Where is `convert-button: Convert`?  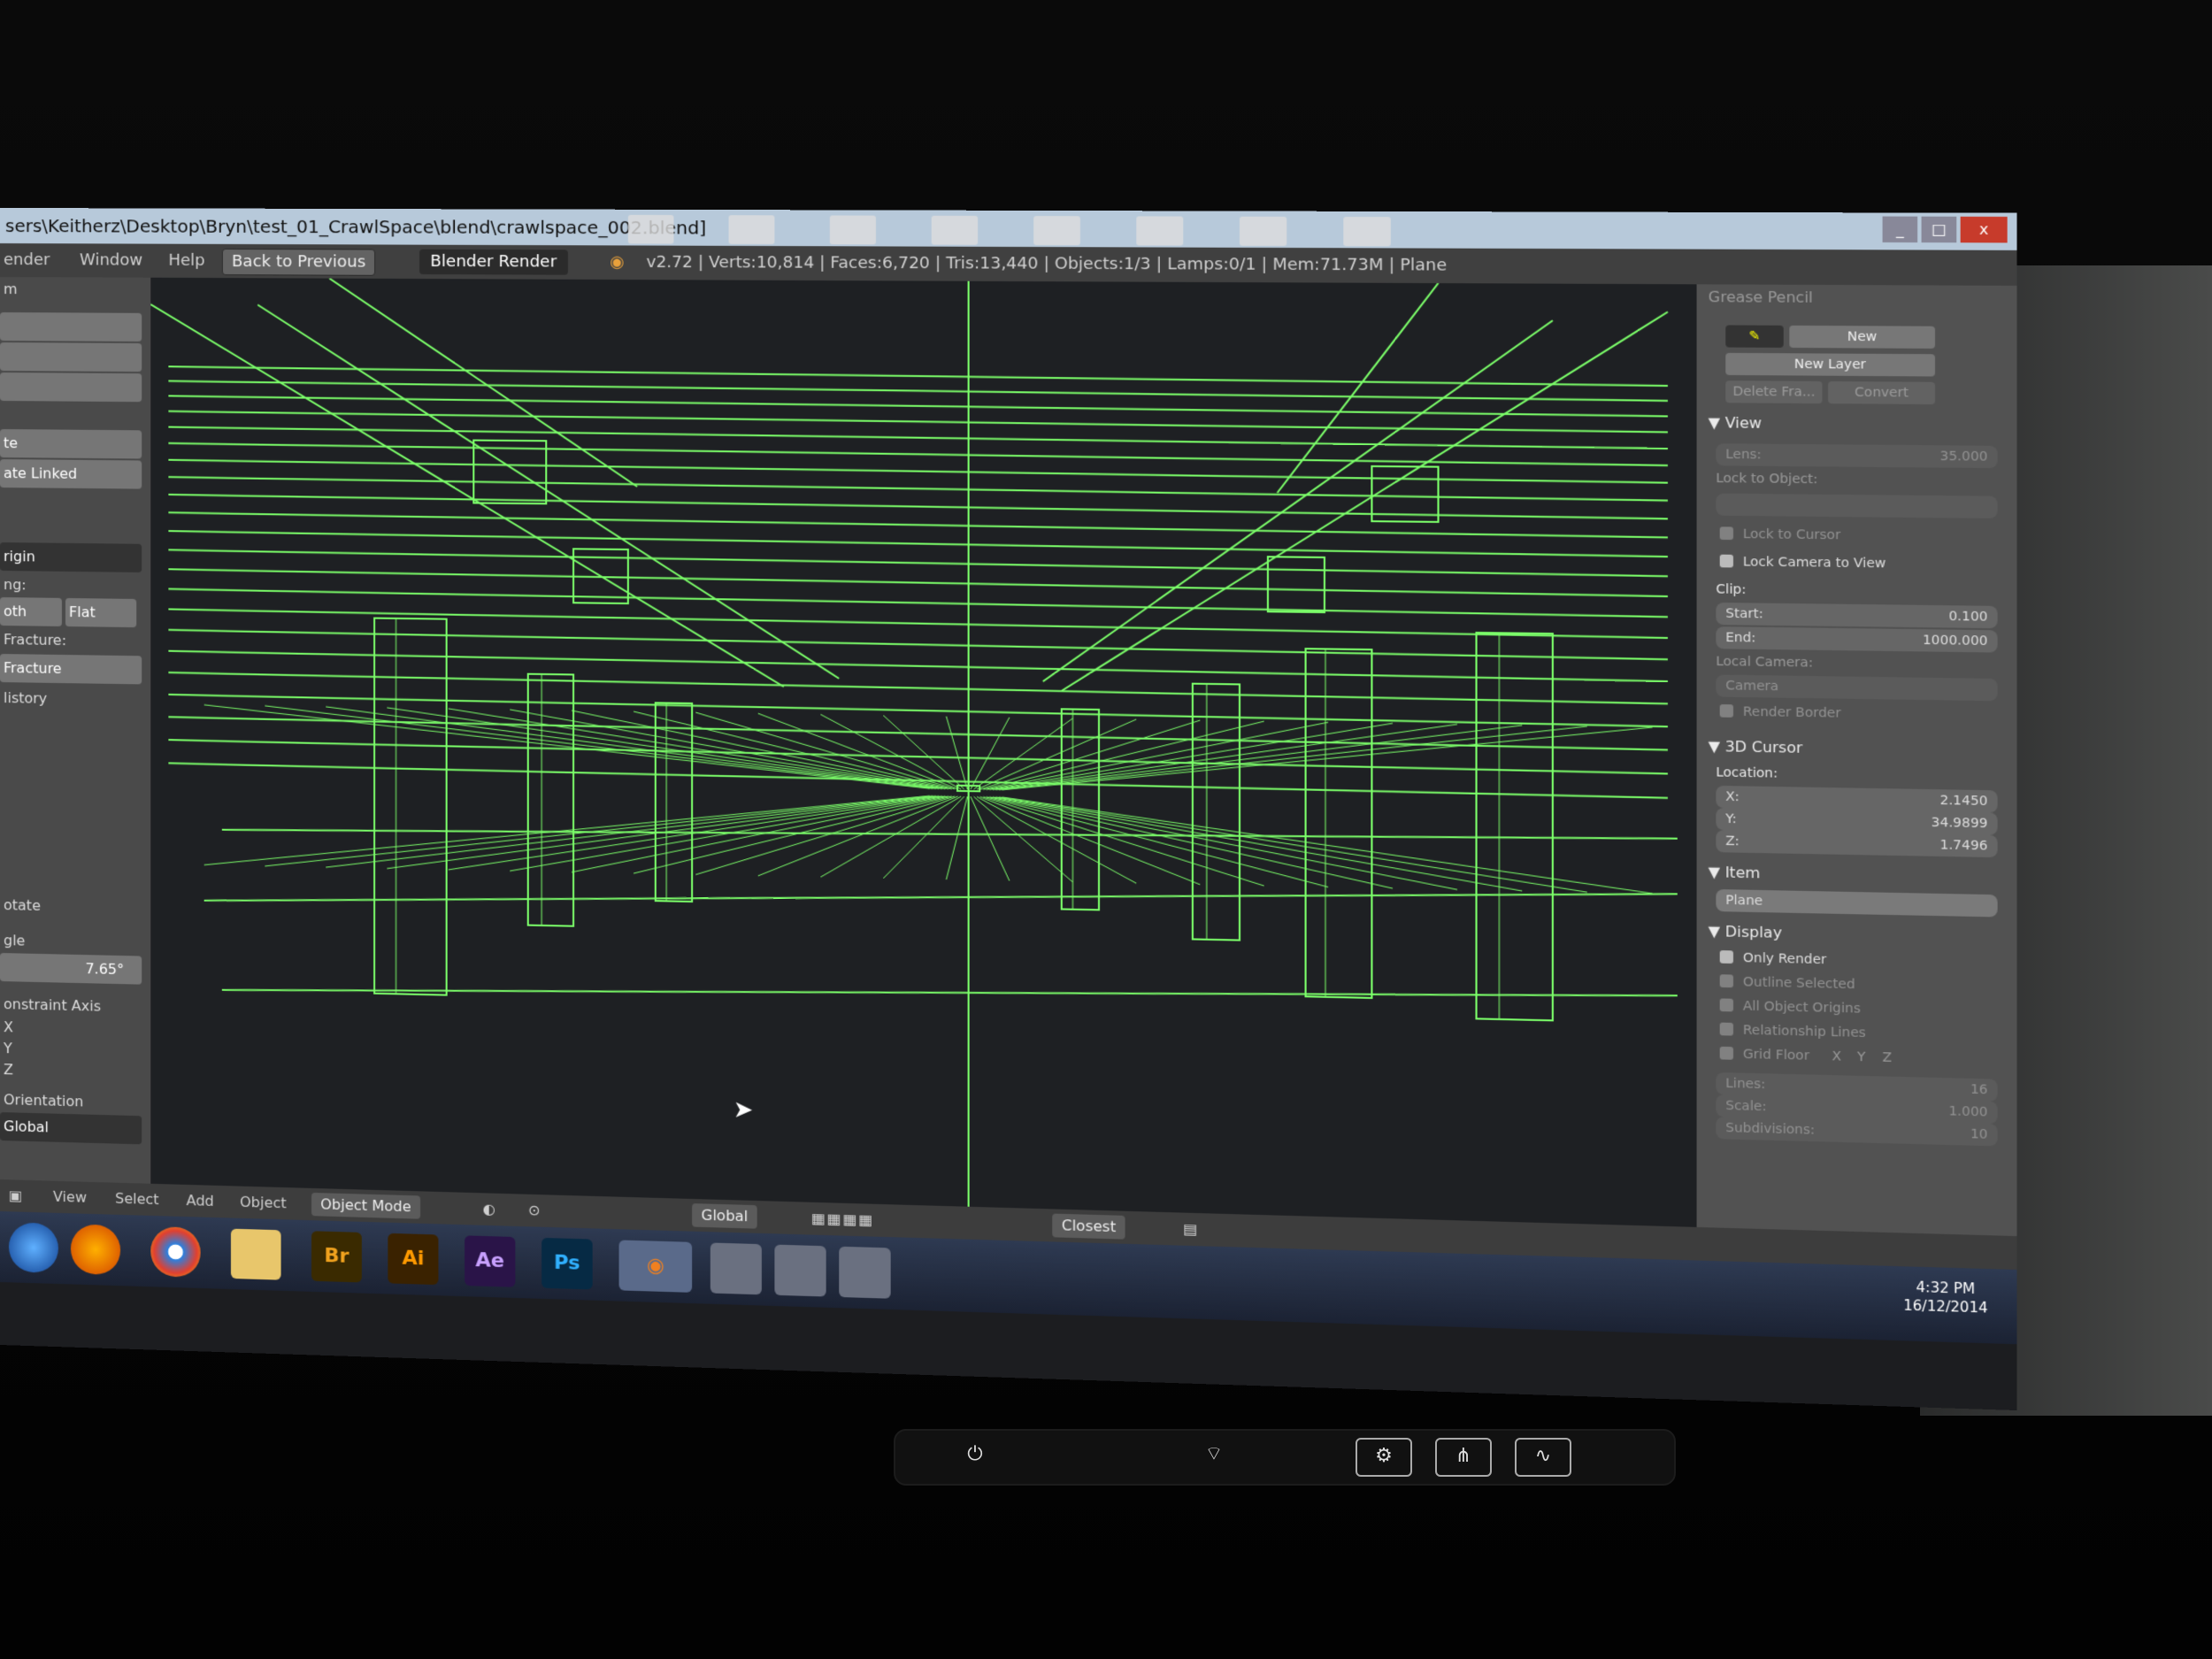
convert-button: Convert is located at coordinates (1882, 393).